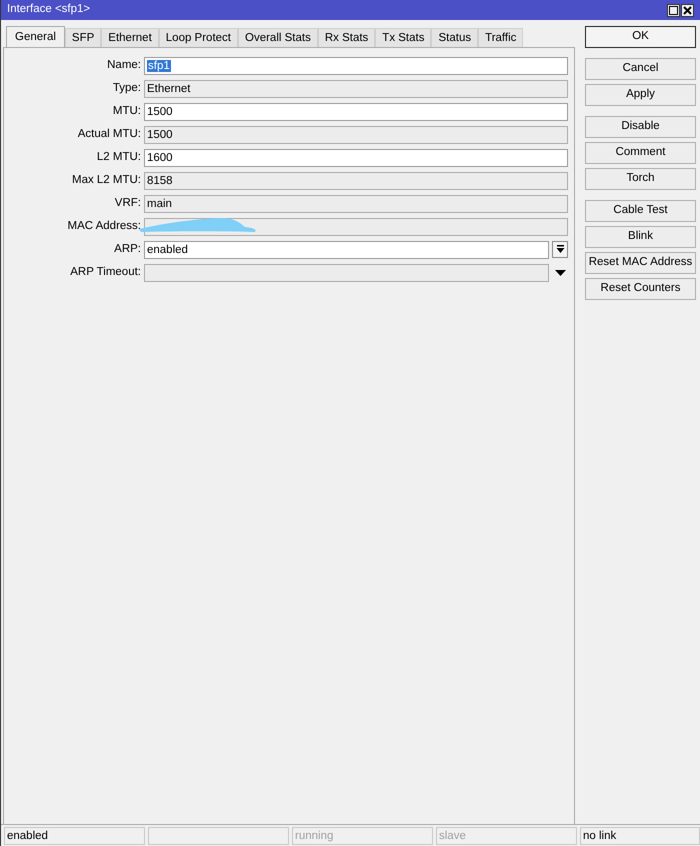 Image resolution: width=700 pixels, height=846 pixels. Describe the element at coordinates (640, 153) in the screenshot. I see `dialog-button: Comment` at that location.